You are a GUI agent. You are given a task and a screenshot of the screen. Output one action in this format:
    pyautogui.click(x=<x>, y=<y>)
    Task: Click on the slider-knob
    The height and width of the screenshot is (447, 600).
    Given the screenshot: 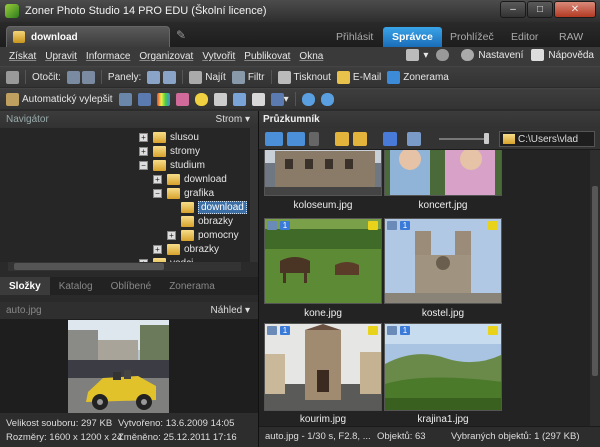 What is the action you would take?
    pyautogui.click(x=486, y=138)
    